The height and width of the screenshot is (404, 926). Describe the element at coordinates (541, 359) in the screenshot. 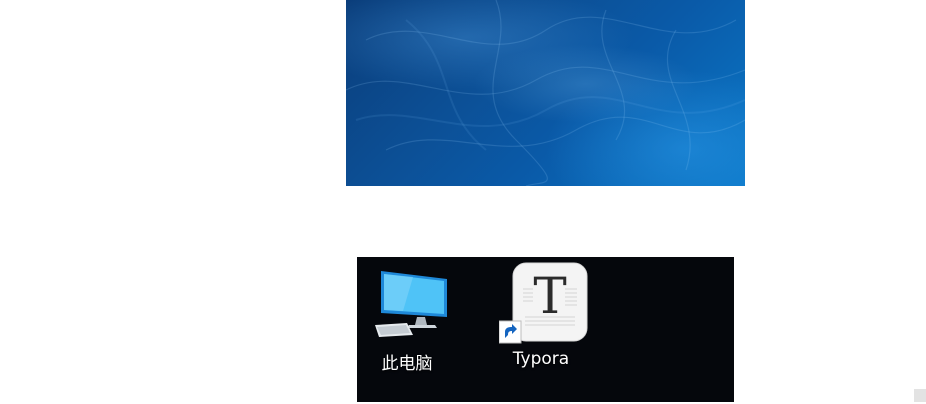

I see `typora-label: Typora` at that location.